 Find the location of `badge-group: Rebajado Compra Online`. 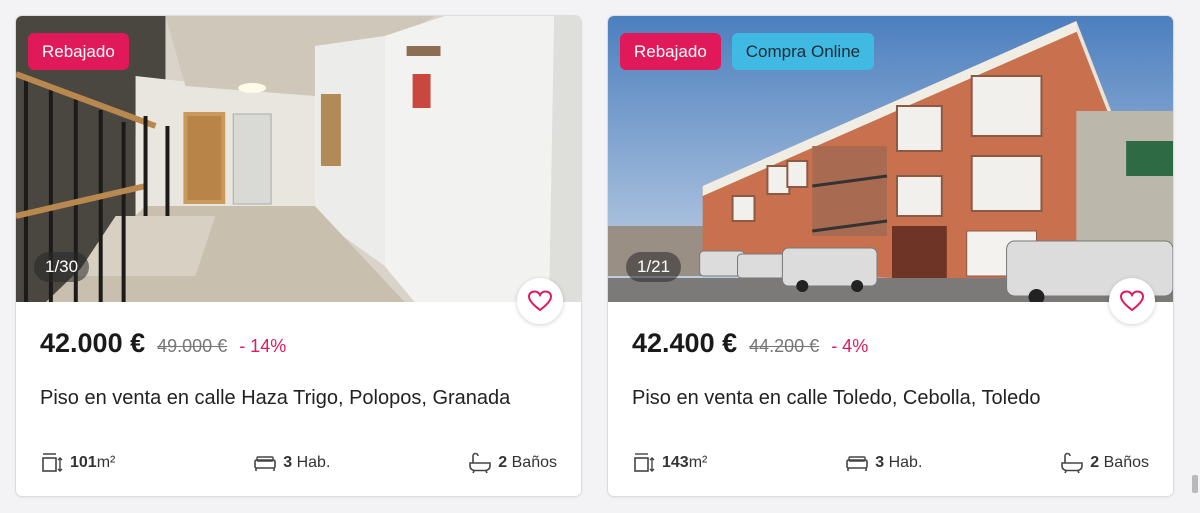

badge-group: Rebajado Compra Online is located at coordinates (747, 51).